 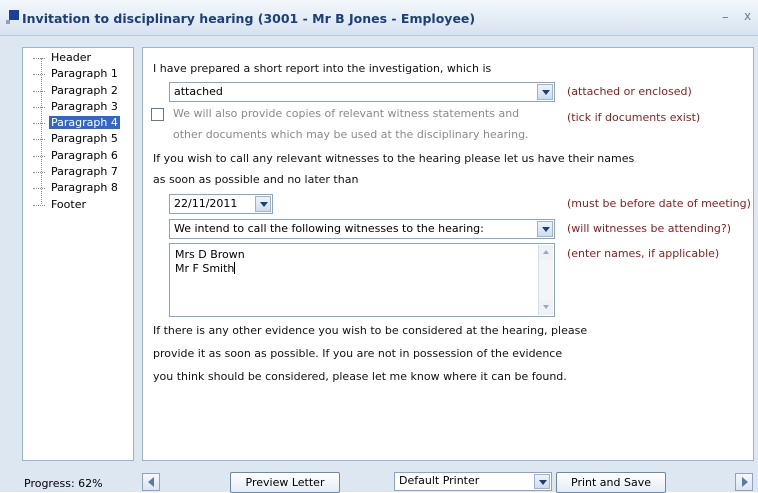 I want to click on scroll-down-icon, so click(x=546, y=307).